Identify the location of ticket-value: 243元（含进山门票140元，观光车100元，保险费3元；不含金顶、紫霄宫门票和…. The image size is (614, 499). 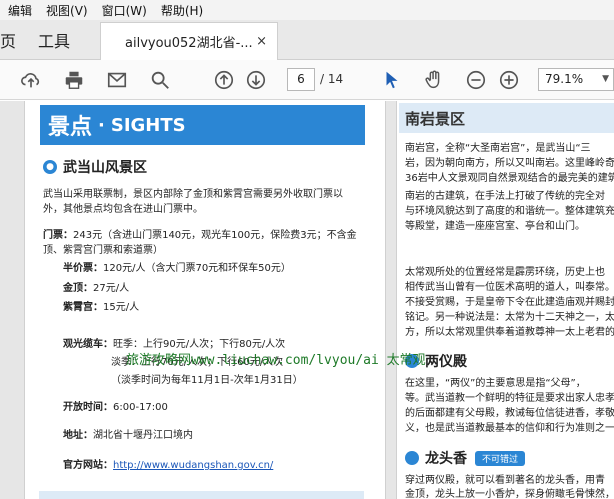
(200, 243).